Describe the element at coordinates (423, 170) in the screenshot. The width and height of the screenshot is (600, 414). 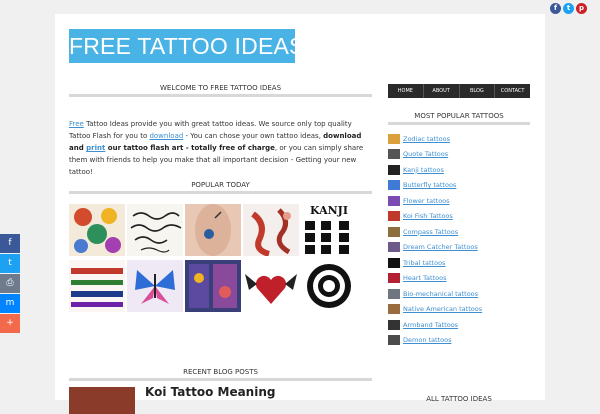
I see `list-item-label: Kanji tattoos` at that location.